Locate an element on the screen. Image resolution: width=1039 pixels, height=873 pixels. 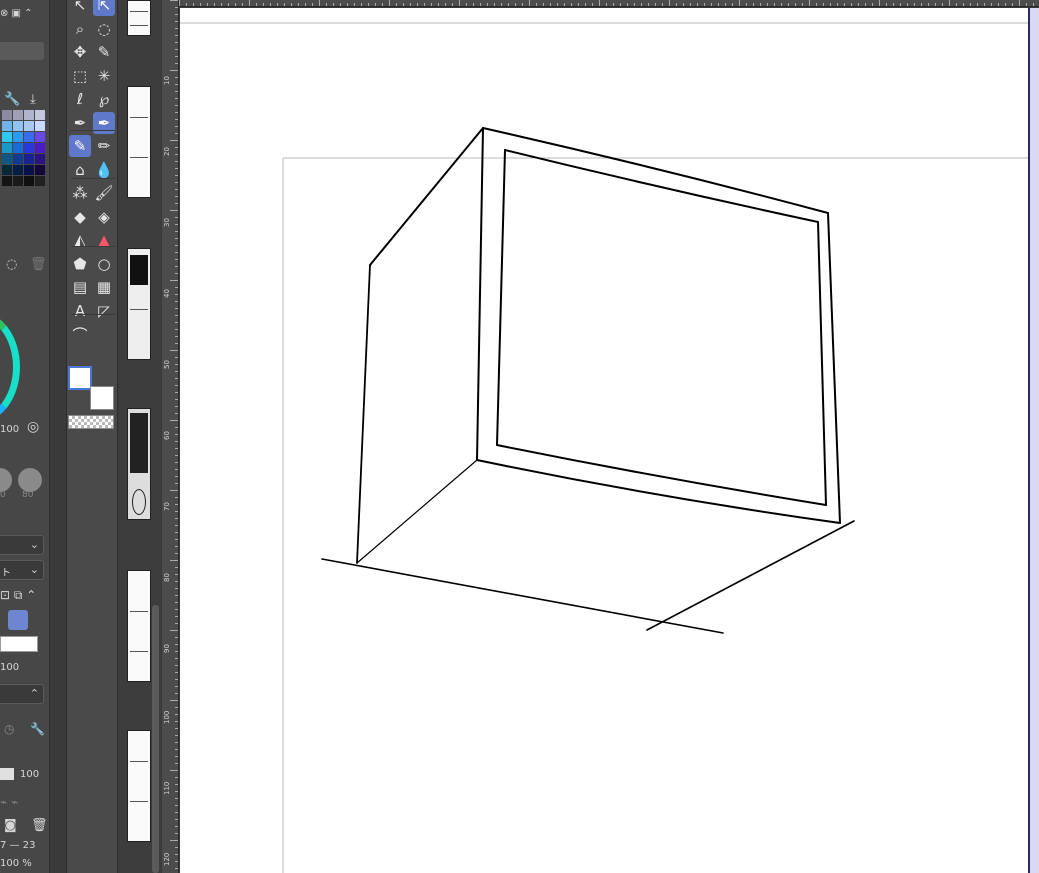
ruler-label: 110 is located at coordinates (167, 788).